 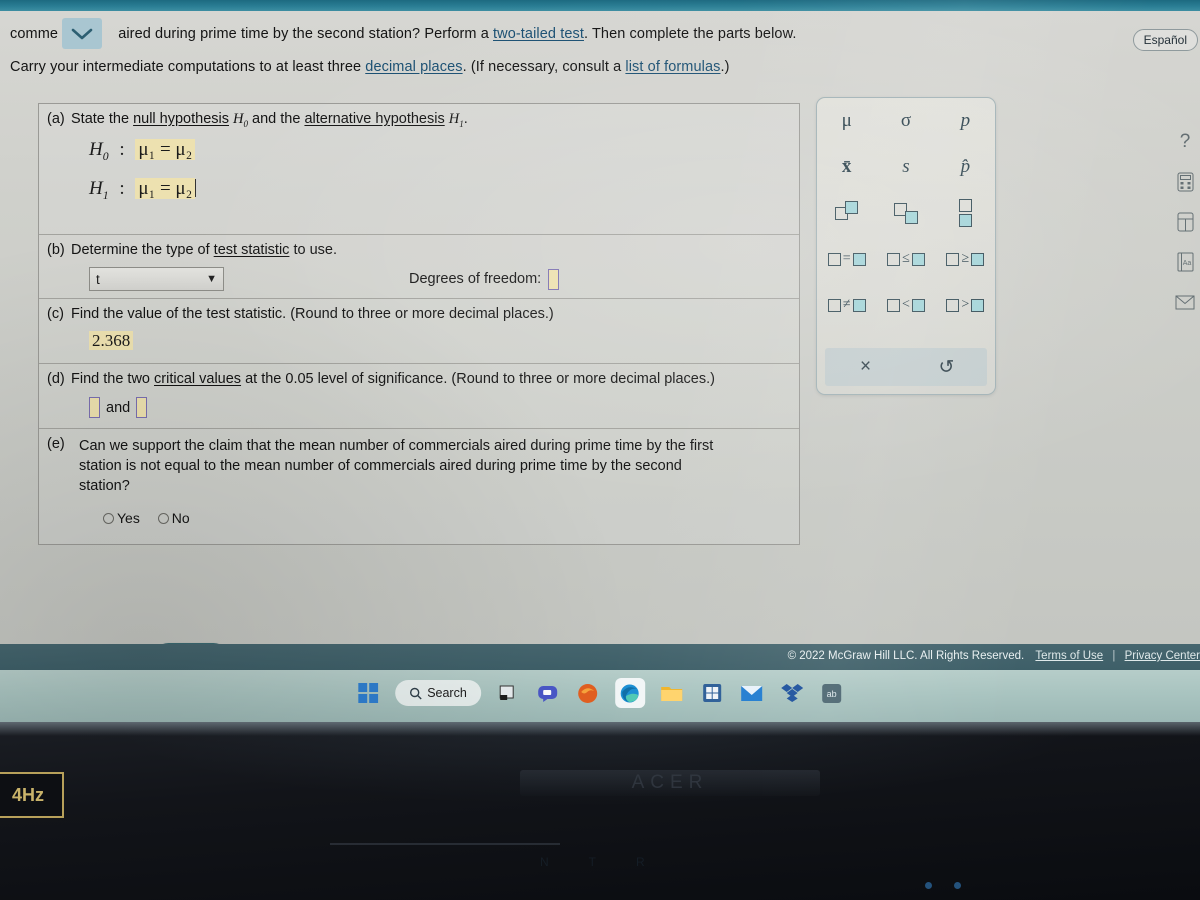 What do you see at coordinates (750, 864) in the screenshot?
I see `keyboard-keys: N T R` at bounding box center [750, 864].